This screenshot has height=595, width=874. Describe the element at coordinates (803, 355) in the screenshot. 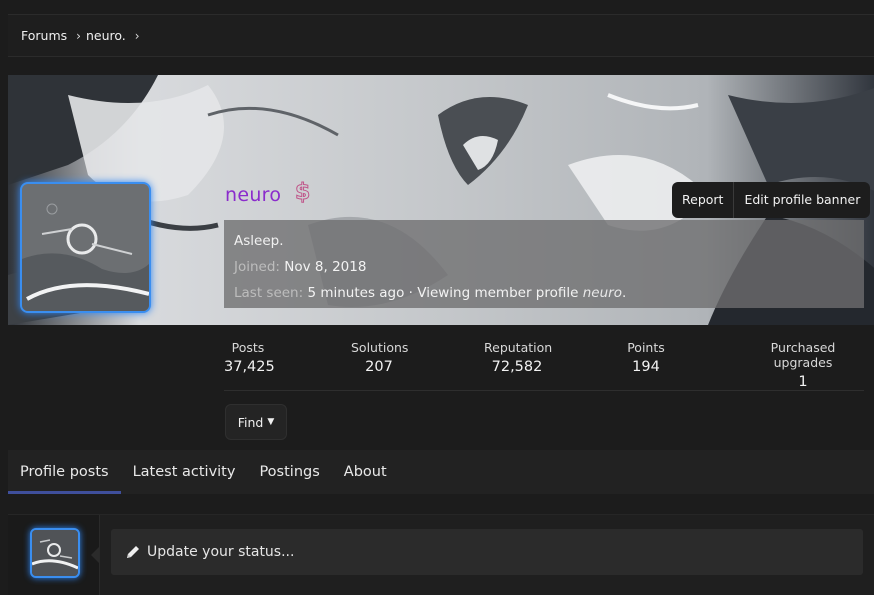

I see `stat-label: Purchased upgrades` at that location.